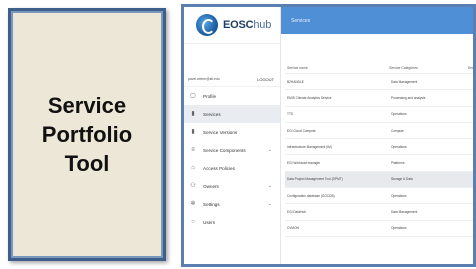 The height and width of the screenshot is (269, 476). Describe the element at coordinates (377, 20) in the screenshot. I see `page-header: Services` at that location.